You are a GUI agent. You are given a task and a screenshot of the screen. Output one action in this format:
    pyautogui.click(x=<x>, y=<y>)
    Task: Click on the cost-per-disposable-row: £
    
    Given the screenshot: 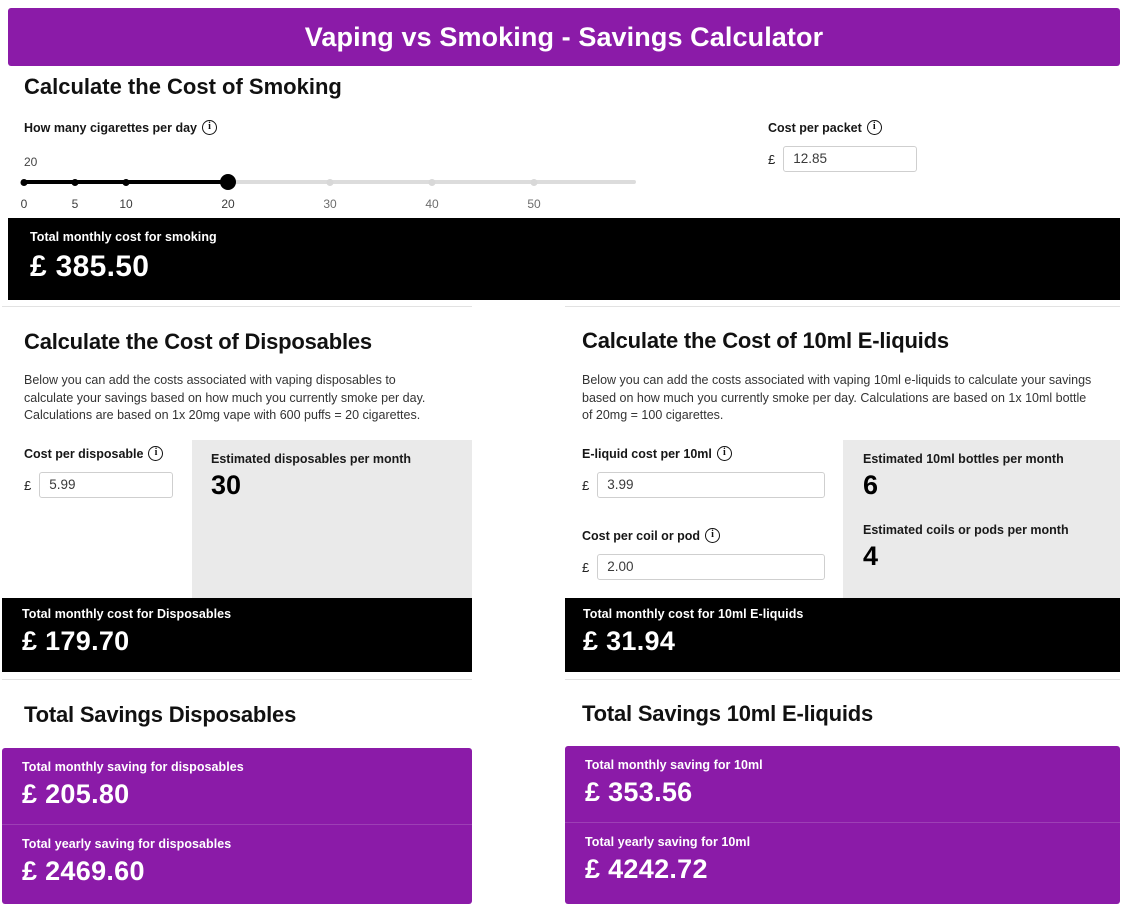 What is the action you would take?
    pyautogui.click(x=99, y=485)
    